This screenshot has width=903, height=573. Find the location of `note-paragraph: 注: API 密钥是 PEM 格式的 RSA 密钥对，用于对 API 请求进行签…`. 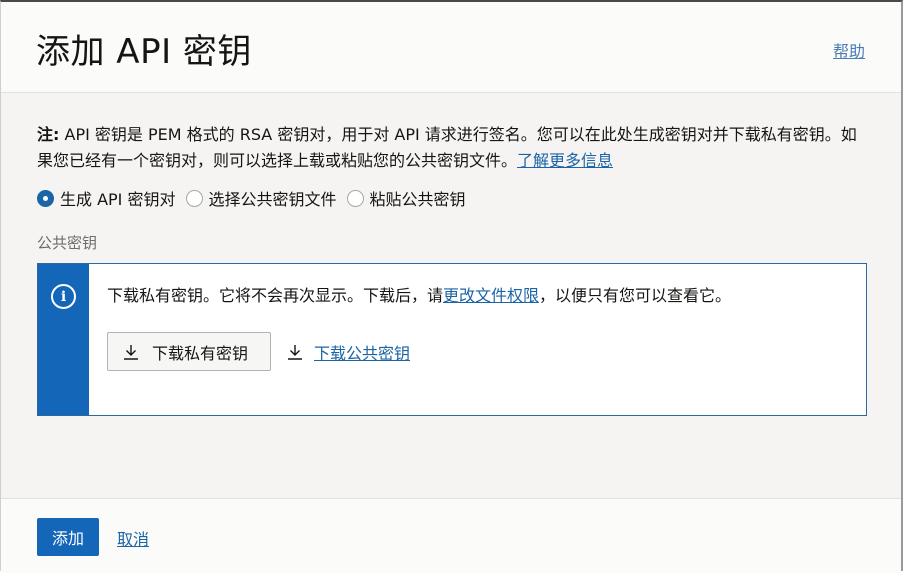

note-paragraph: 注: API 密钥是 PEM 格式的 RSA 密钥对，用于对 API 请求进行签… is located at coordinates (454, 148).